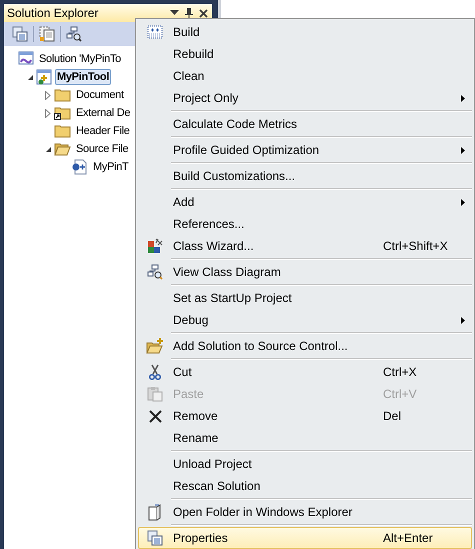 Image resolution: width=475 pixels, height=549 pixels. I want to click on wizard-icon, so click(155, 246).